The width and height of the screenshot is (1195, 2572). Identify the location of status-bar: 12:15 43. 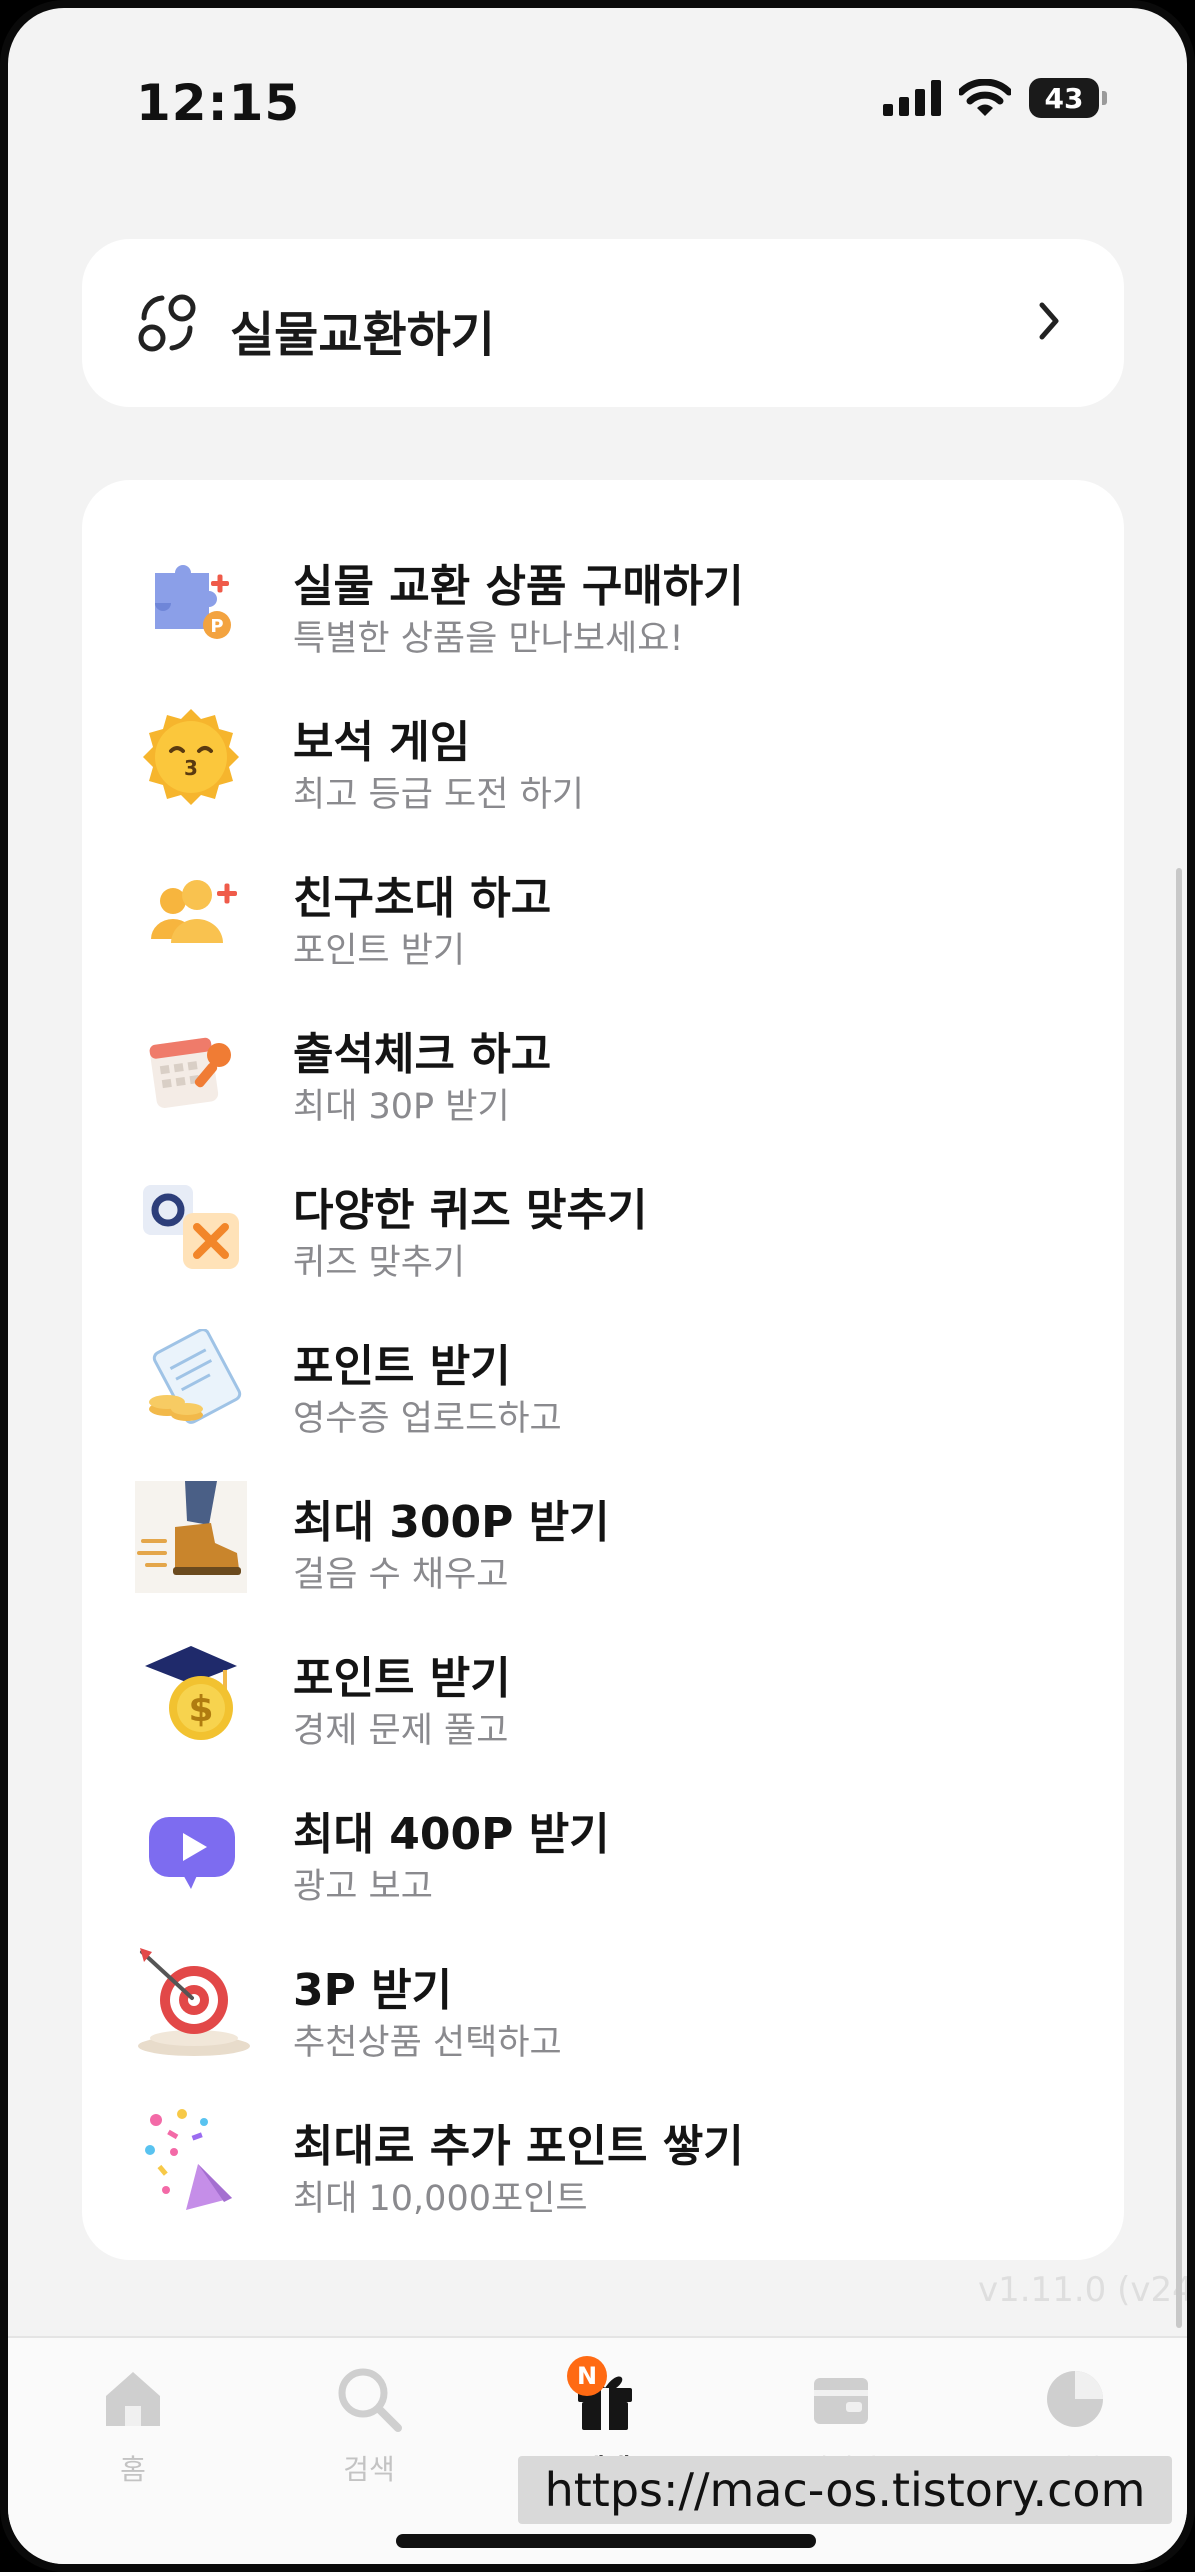
(597, 103).